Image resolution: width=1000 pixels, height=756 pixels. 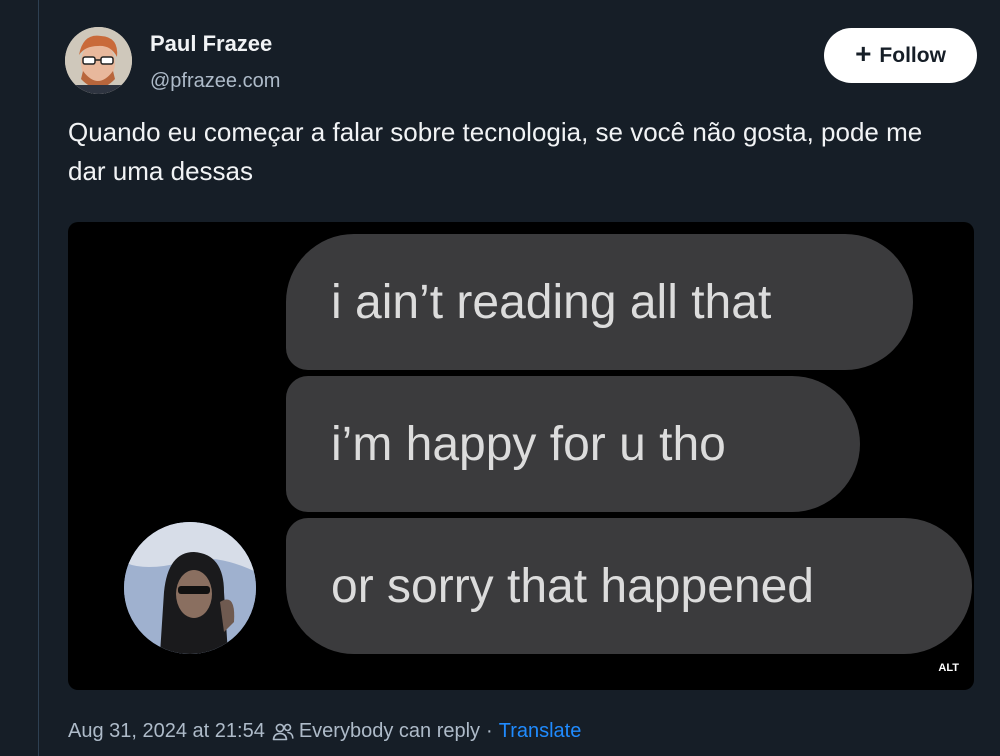 What do you see at coordinates (528, 444) in the screenshot?
I see `message-text: i’m happy for u tho` at bounding box center [528, 444].